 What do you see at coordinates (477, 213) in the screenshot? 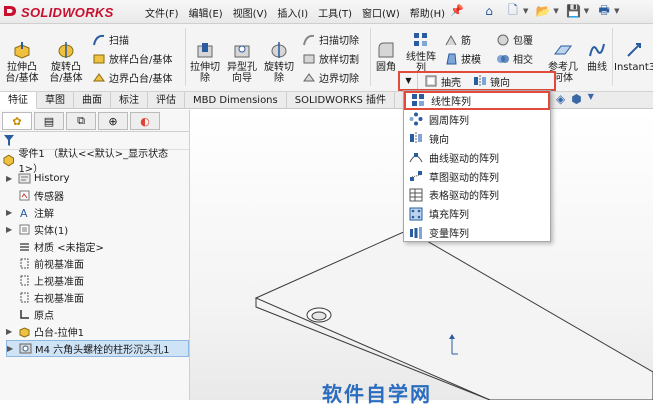
I see `menu-item-fill-pattern: 填充阵列` at bounding box center [477, 213].